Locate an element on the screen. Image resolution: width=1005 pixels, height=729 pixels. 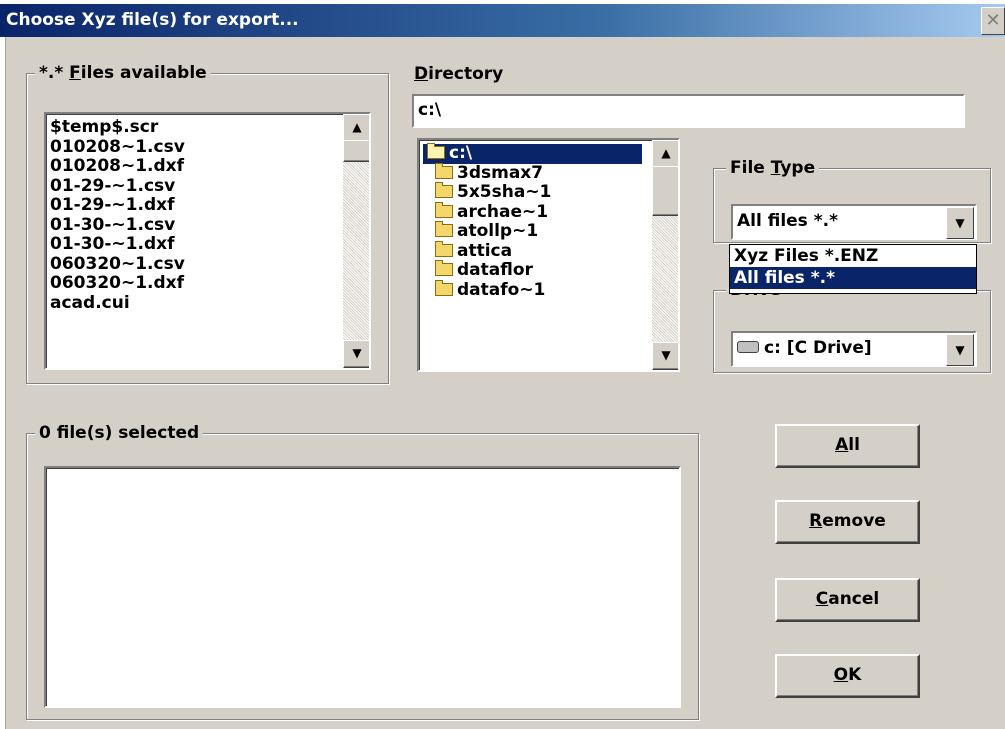
tree-folder-item: dataflor is located at coordinates (554, 270).